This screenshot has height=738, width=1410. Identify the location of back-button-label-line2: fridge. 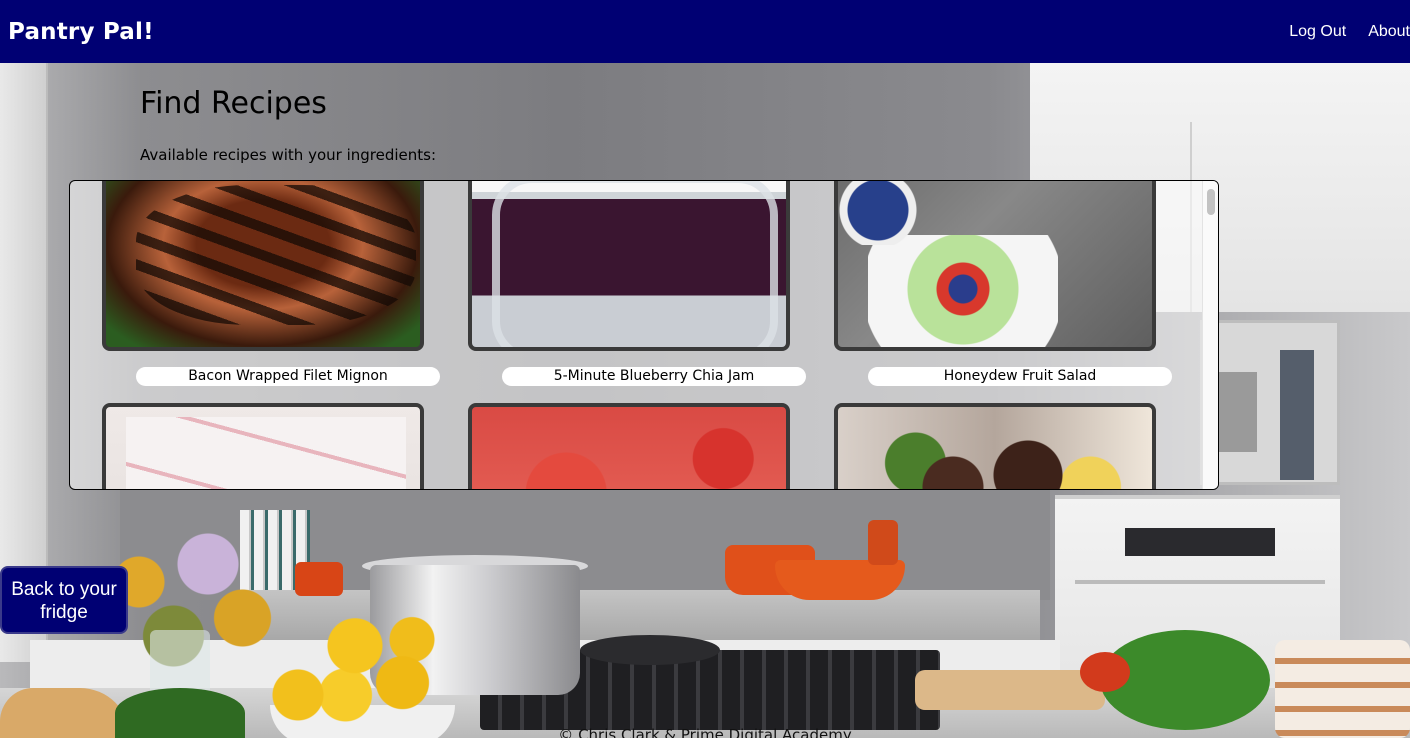
(64, 612).